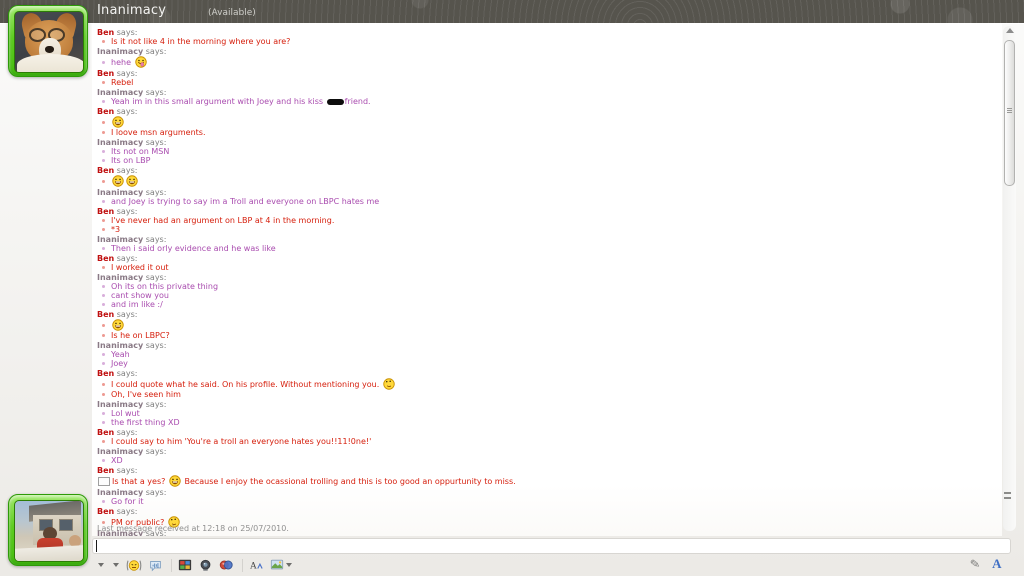 The image size is (1024, 576). I want to click on message-text: Go for it, so click(127, 501).